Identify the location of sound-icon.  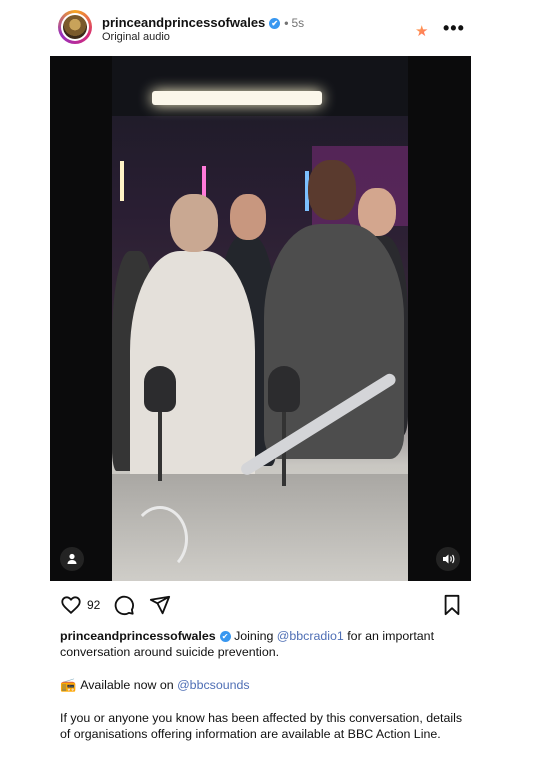
(448, 559).